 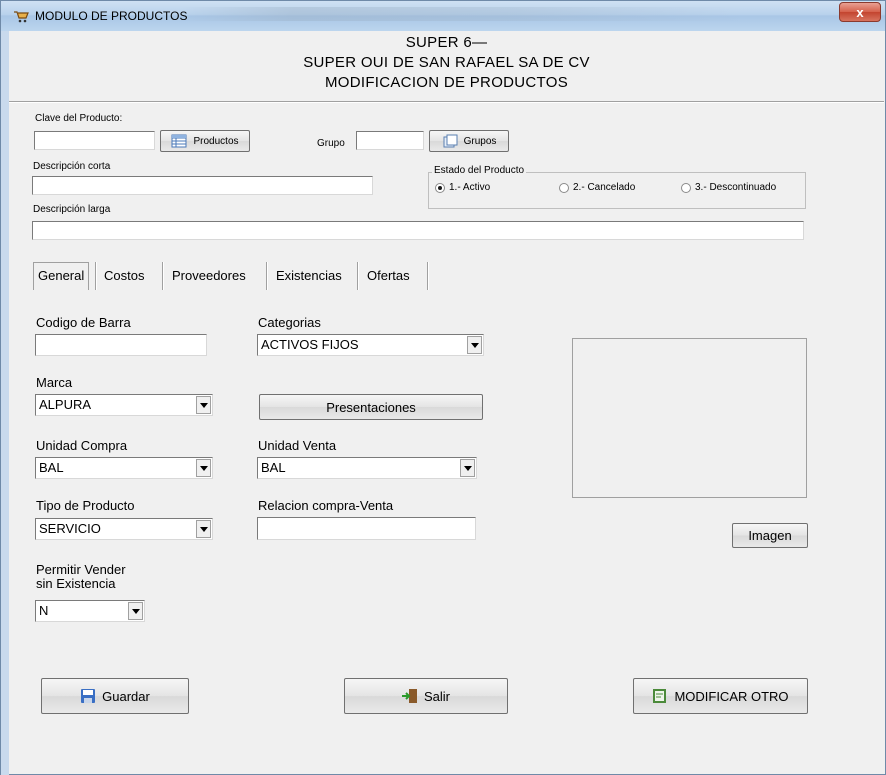 What do you see at coordinates (202, 185) in the screenshot?
I see `desc-corta-input` at bounding box center [202, 185].